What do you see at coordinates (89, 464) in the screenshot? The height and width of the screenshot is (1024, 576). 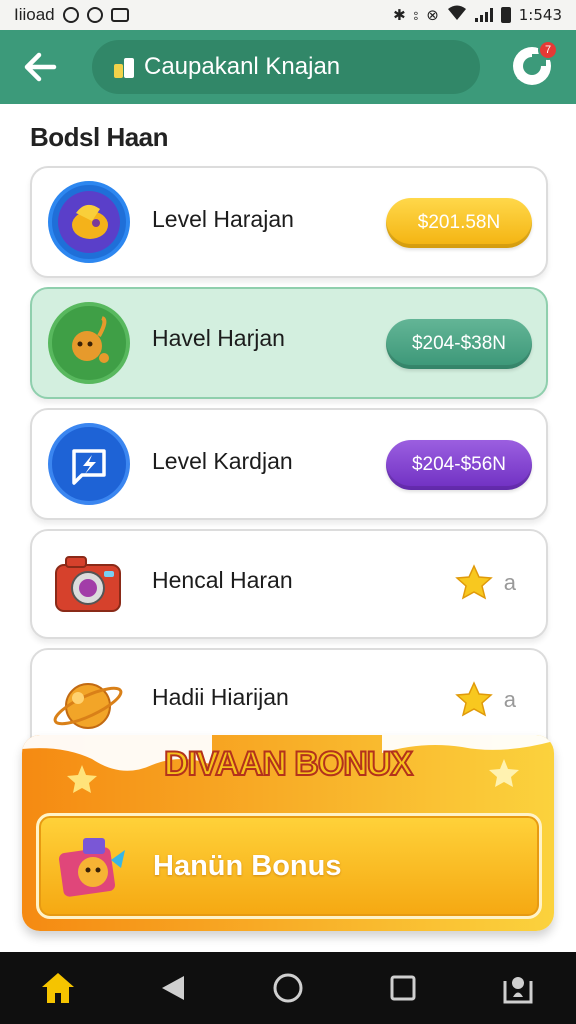 I see `lightning-badge-icon` at bounding box center [89, 464].